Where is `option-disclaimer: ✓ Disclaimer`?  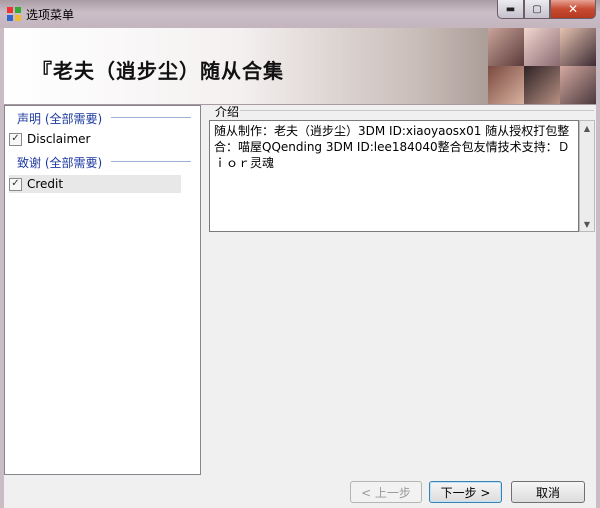
option-disclaimer: ✓ Disclaimer is located at coordinates (97, 139).